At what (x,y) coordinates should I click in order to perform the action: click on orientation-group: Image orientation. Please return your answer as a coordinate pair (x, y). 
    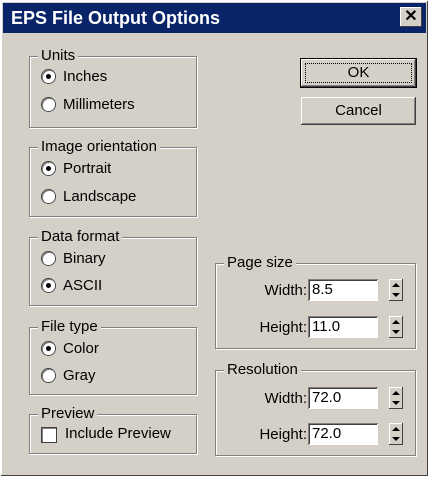
    Looking at the image, I should click on (113, 177).